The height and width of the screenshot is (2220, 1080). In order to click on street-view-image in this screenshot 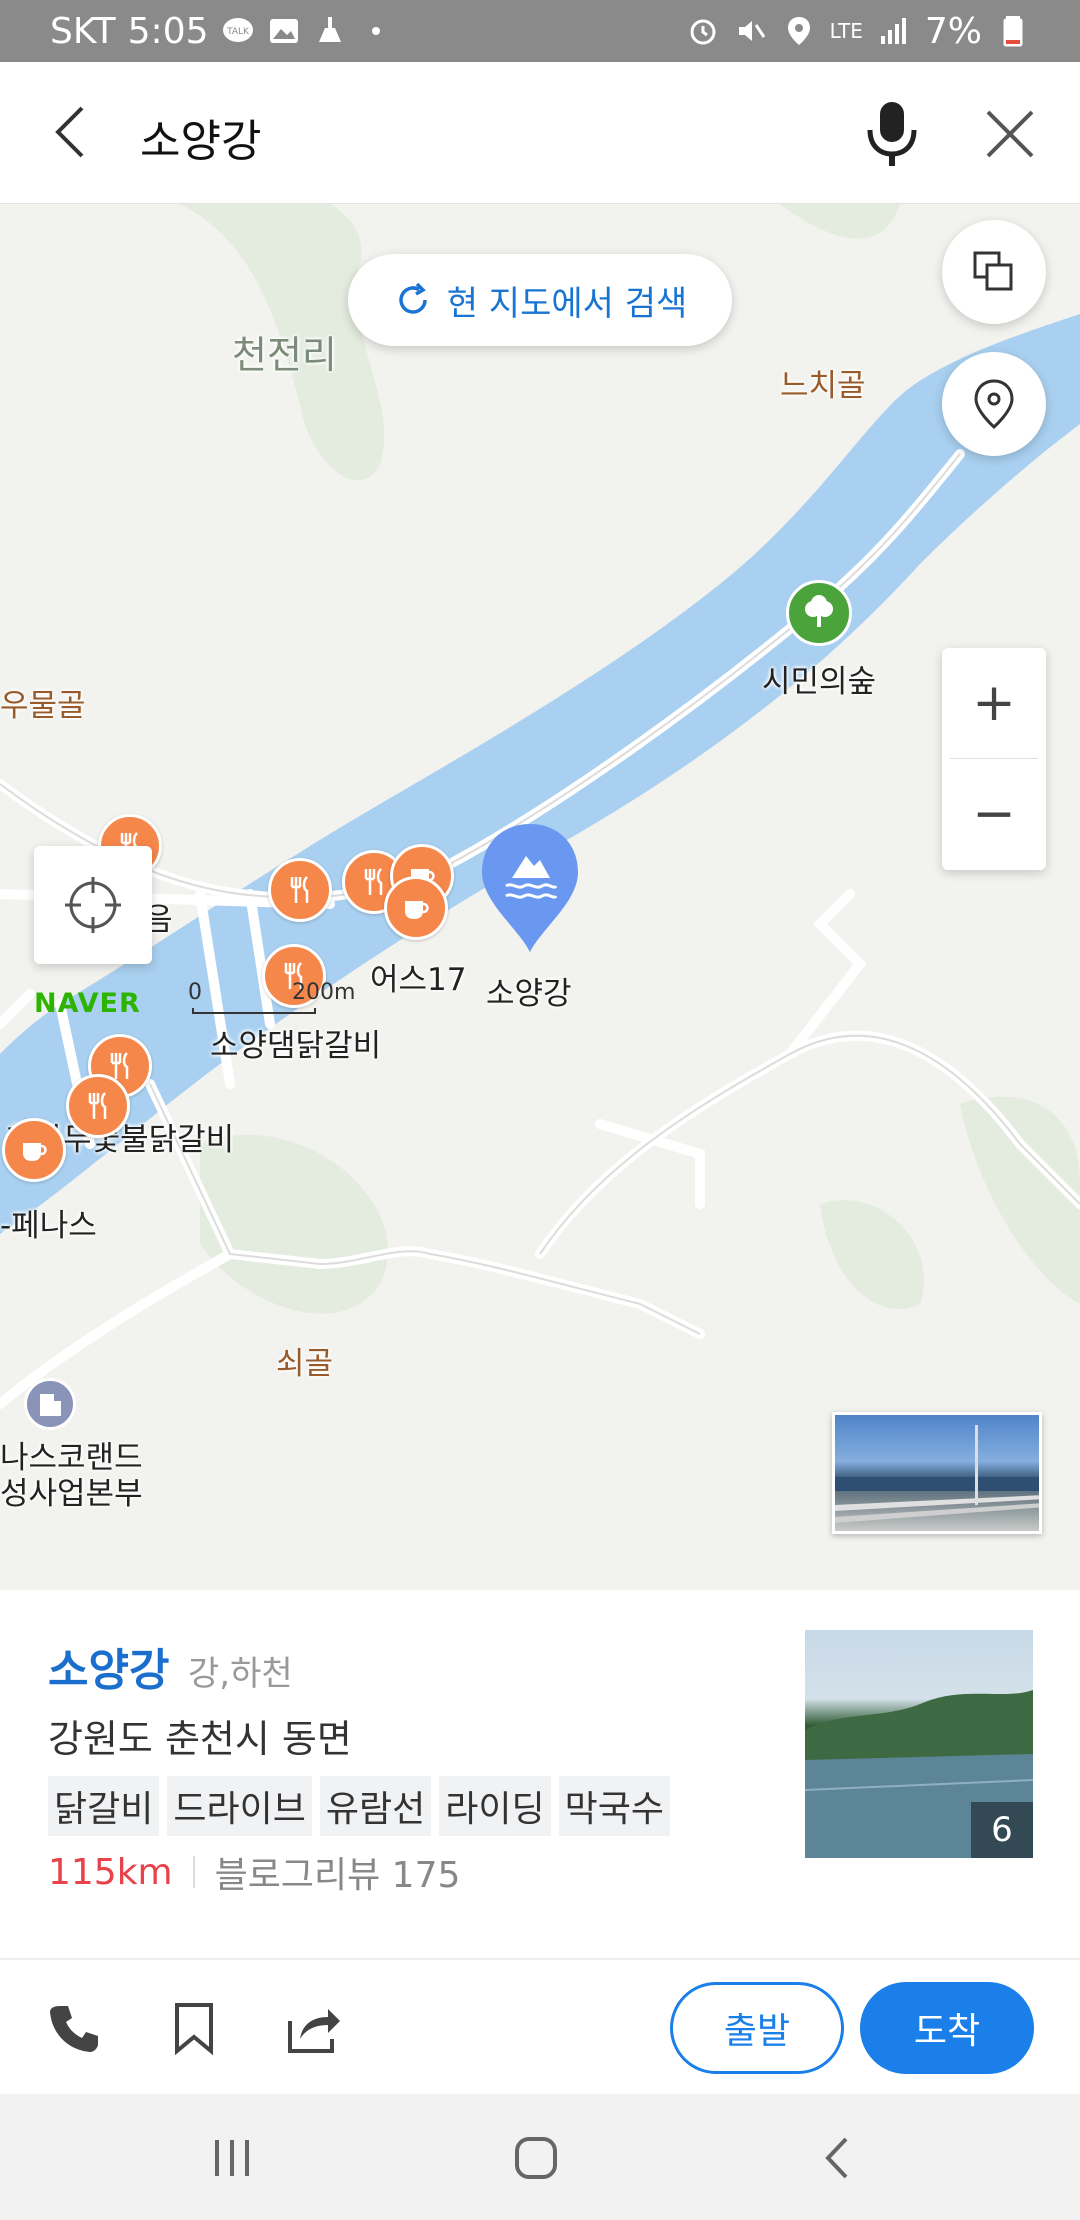, I will do `click(937, 1474)`.